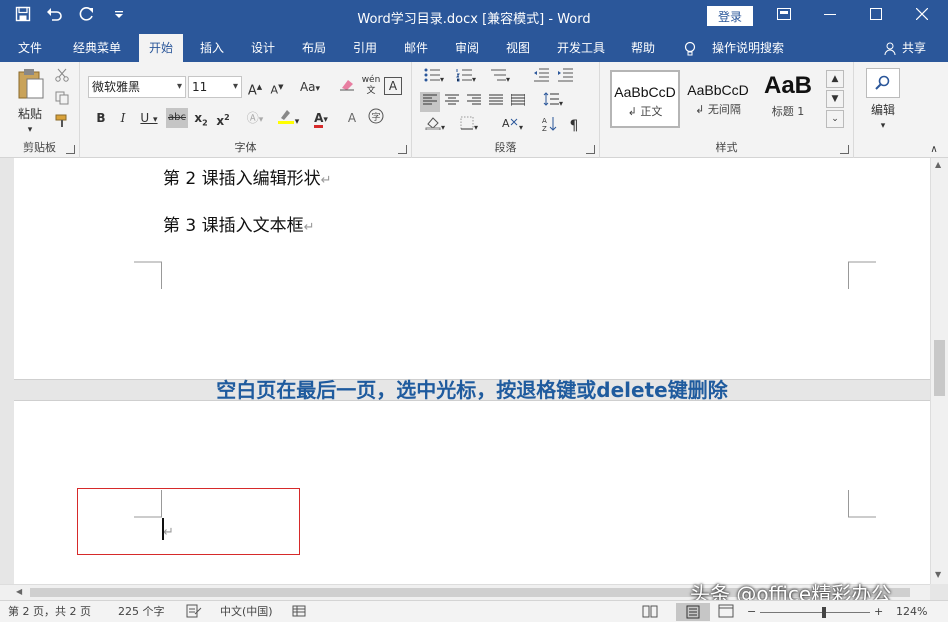  Describe the element at coordinates (466, 78) in the screenshot. I see `numbering-icon: ▾` at that location.